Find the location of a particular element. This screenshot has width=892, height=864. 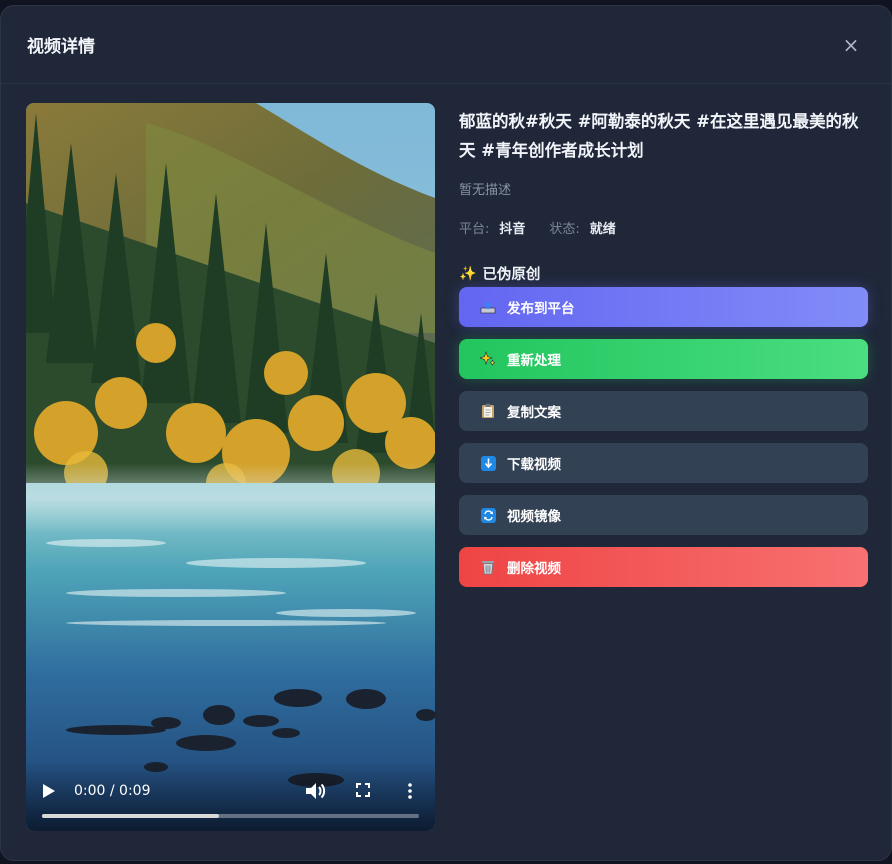

copy-text-button: 复制文案 is located at coordinates (663, 411).